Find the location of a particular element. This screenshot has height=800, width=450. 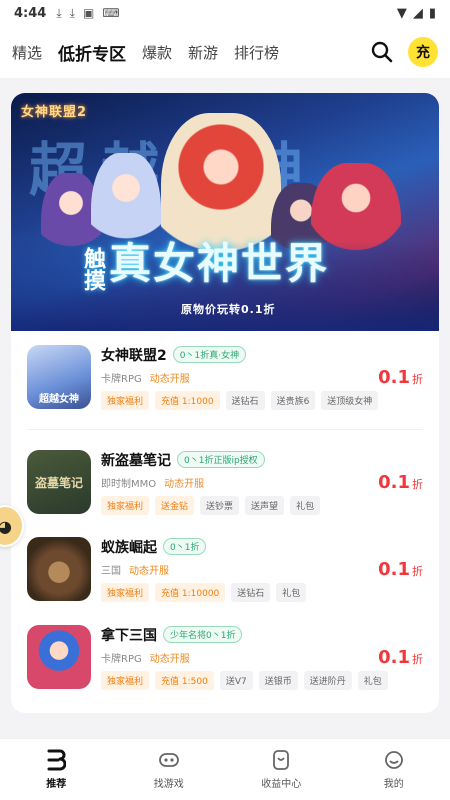

profile-icon is located at coordinates (394, 760).